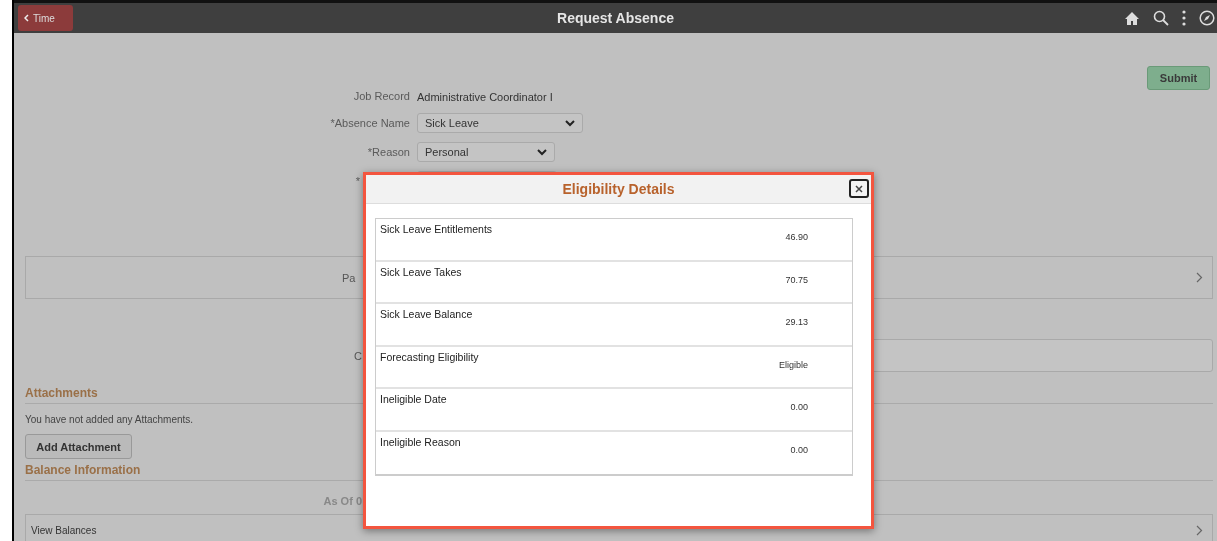 Image resolution: width=1217 pixels, height=541 pixels. I want to click on compass-icon, so click(1207, 18).